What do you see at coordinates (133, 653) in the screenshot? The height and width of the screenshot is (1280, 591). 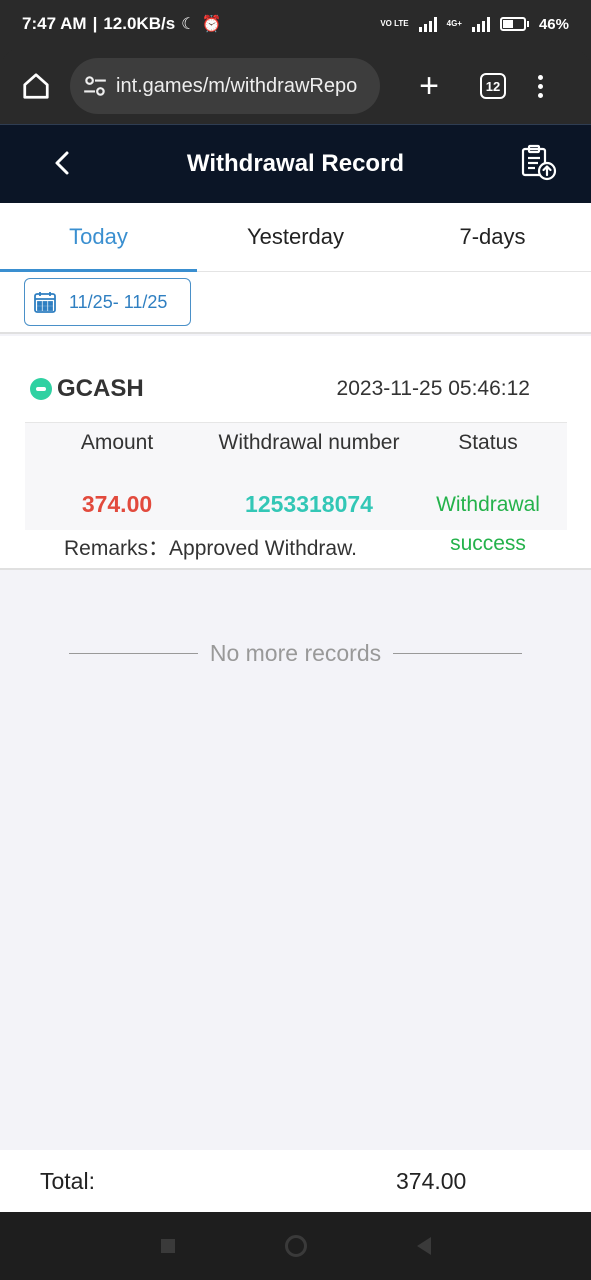 I see `divider-left` at bounding box center [133, 653].